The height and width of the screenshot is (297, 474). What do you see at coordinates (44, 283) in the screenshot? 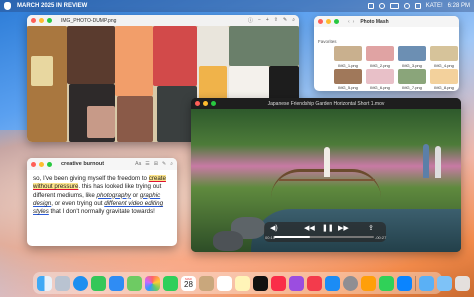
I see `finder-icon` at bounding box center [44, 283].